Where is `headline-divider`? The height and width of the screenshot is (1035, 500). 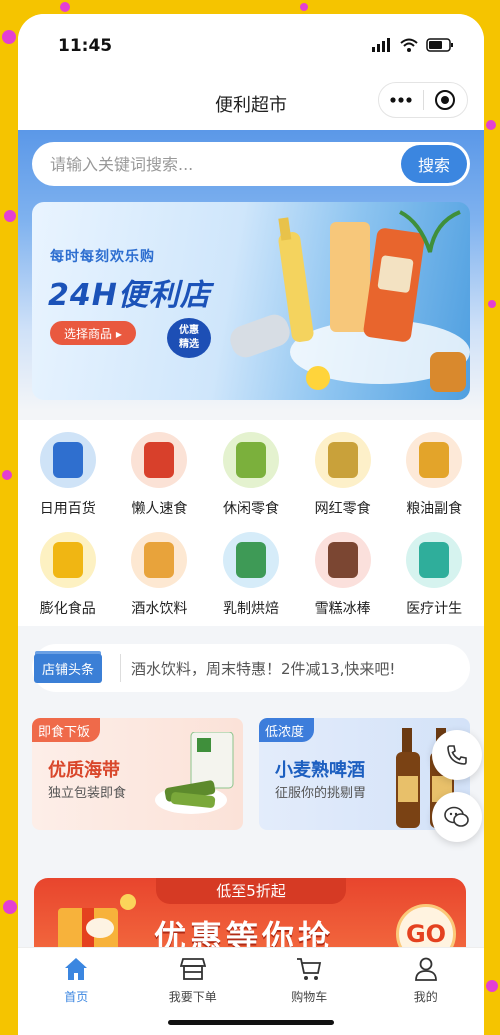 headline-divider is located at coordinates (121, 668).